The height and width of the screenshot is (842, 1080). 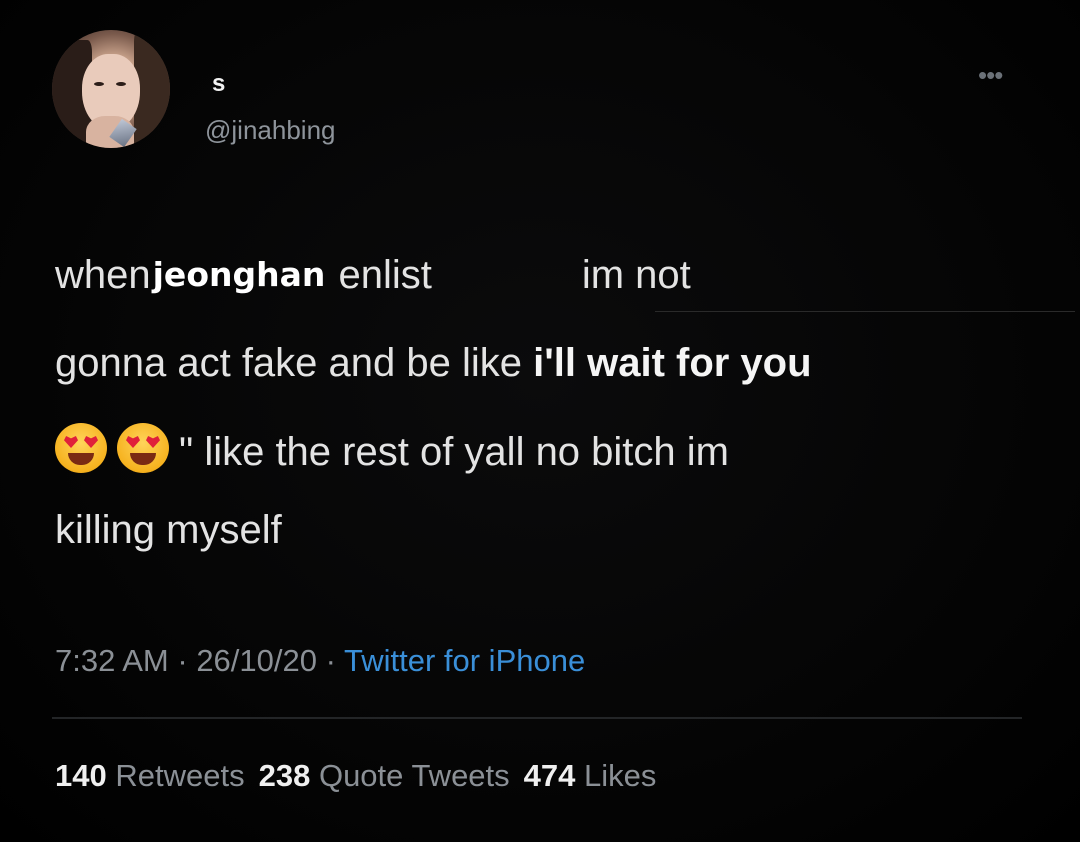 I want to click on quotes-label: Quote Tweets, so click(x=414, y=775).